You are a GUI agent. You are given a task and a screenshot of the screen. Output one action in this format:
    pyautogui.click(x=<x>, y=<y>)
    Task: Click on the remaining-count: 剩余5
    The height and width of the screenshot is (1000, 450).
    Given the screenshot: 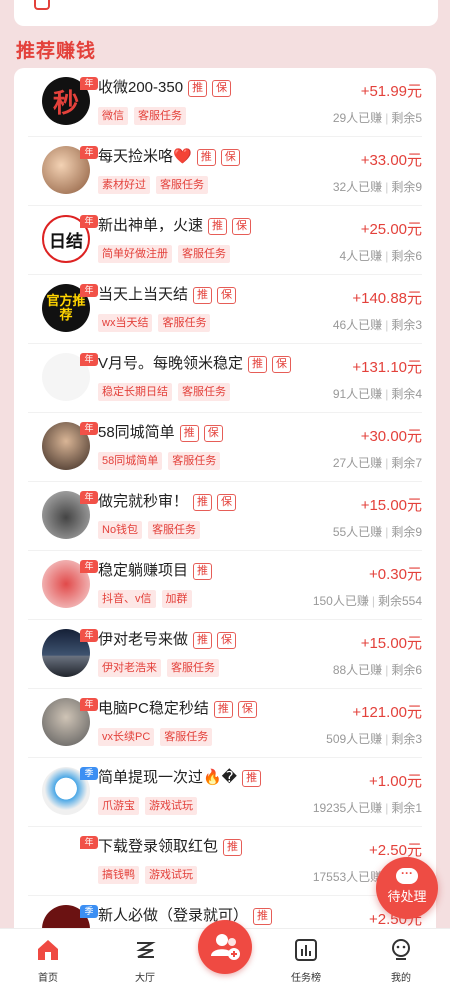 What is the action you would take?
    pyautogui.click(x=406, y=118)
    